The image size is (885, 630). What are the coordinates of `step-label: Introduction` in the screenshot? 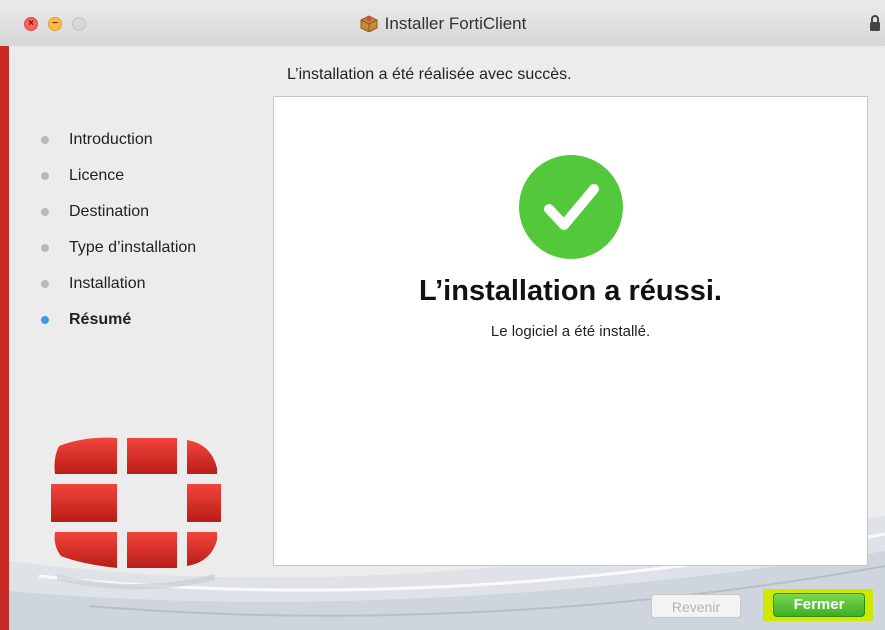 It's located at (111, 139).